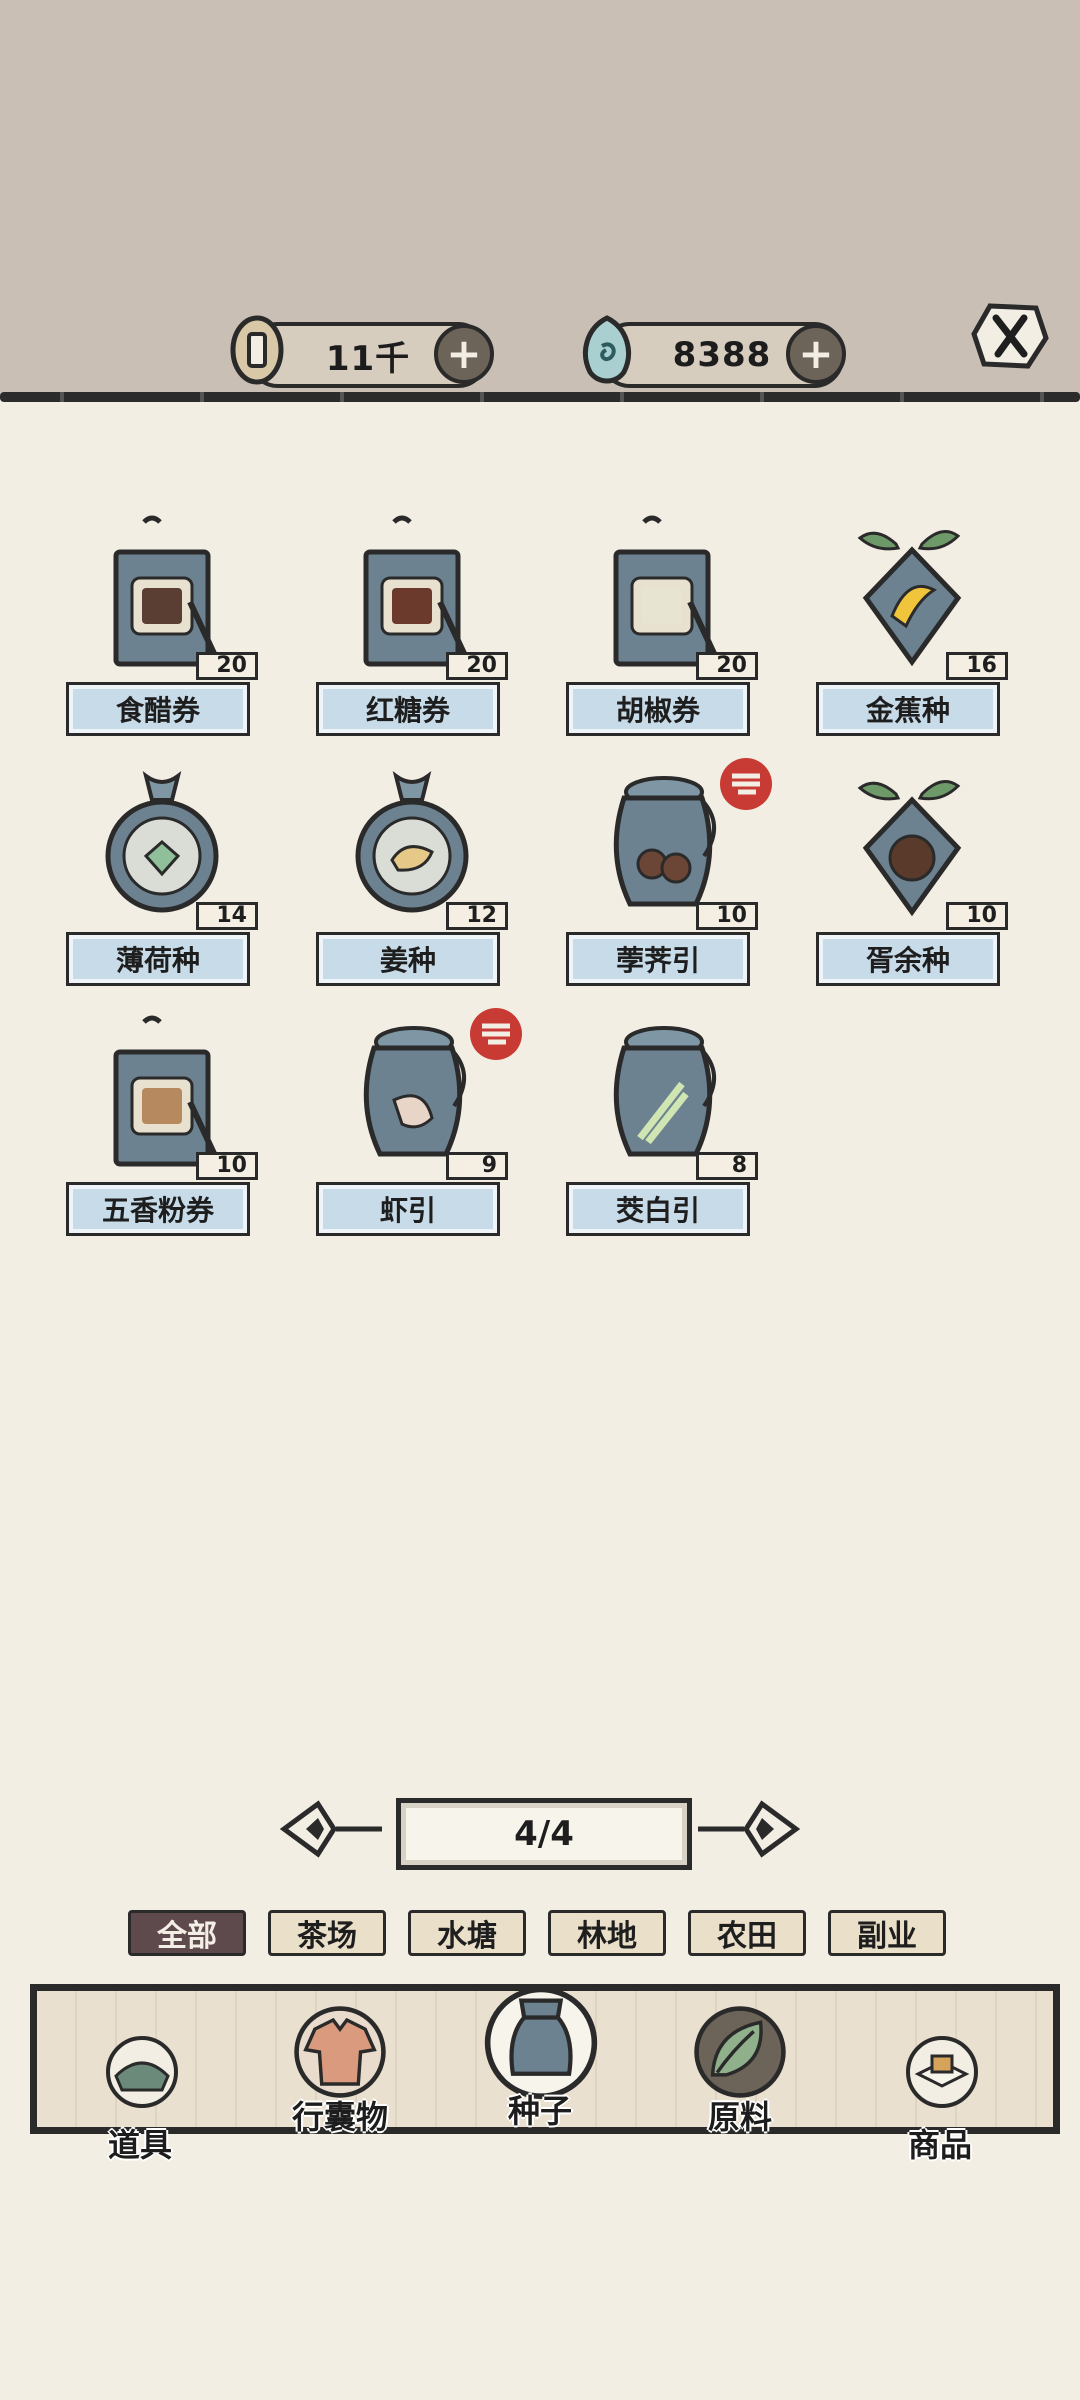 The image size is (1080, 2400). Describe the element at coordinates (408, 709) in the screenshot. I see `item-name: 红糖券` at that location.